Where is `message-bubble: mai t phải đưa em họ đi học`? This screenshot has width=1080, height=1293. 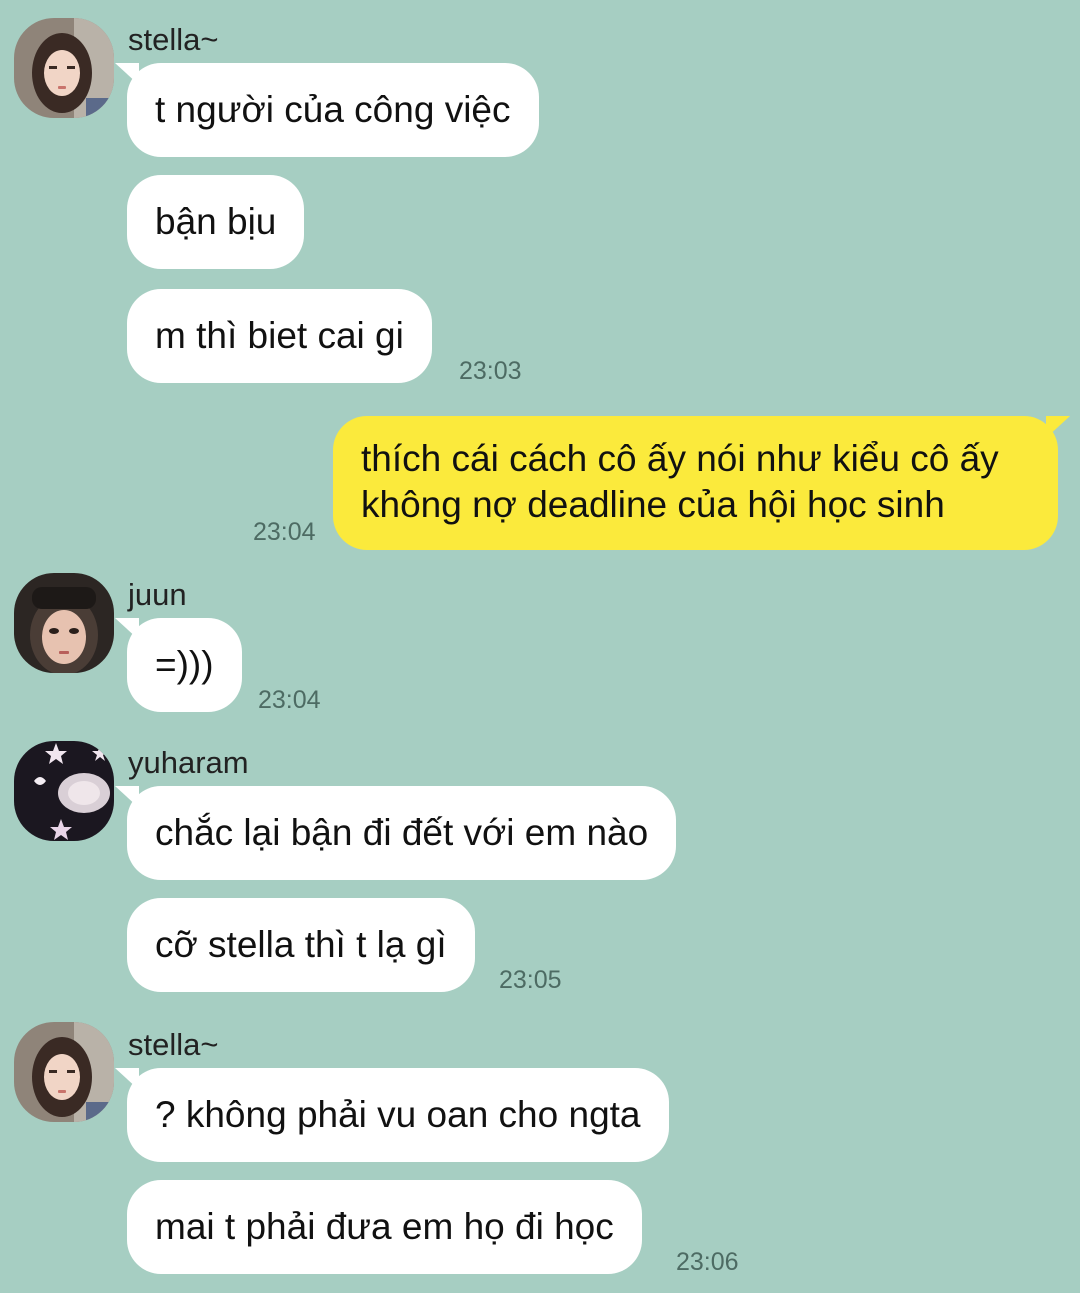
message-bubble: mai t phải đưa em họ đi học is located at coordinates (384, 1227).